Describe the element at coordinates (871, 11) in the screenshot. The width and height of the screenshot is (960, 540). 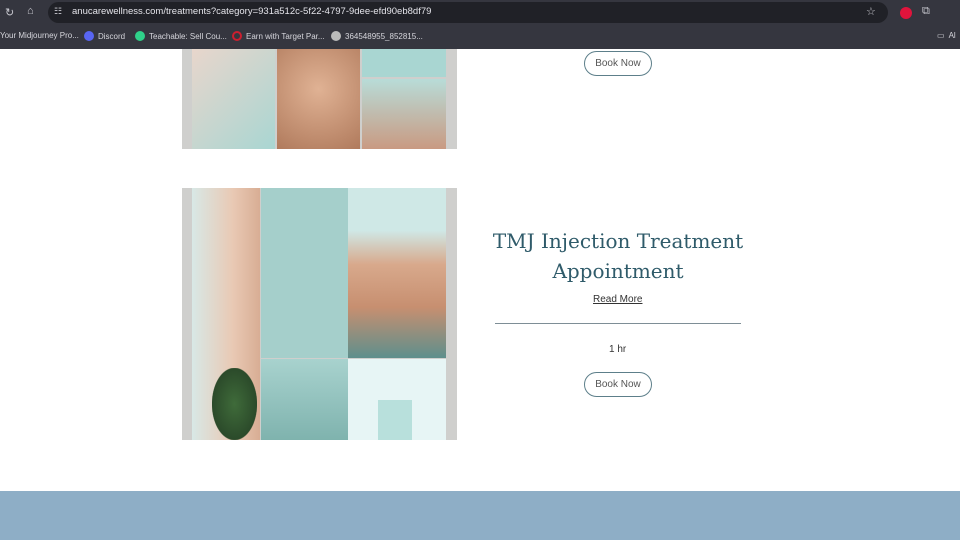
I see `star-icon: ☆` at that location.